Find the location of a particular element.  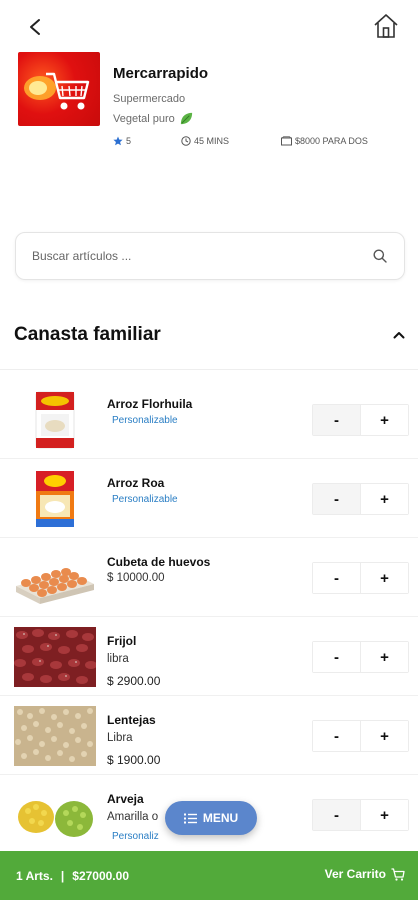

home-icon is located at coordinates (386, 26).